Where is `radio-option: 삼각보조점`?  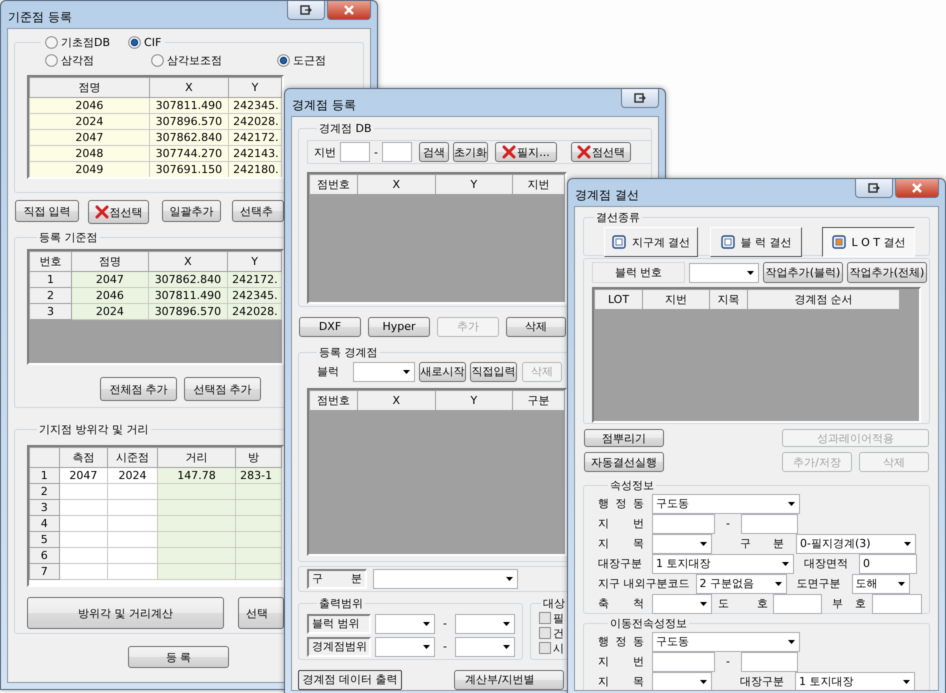
radio-option: 삼각보조점 is located at coordinates (214, 60).